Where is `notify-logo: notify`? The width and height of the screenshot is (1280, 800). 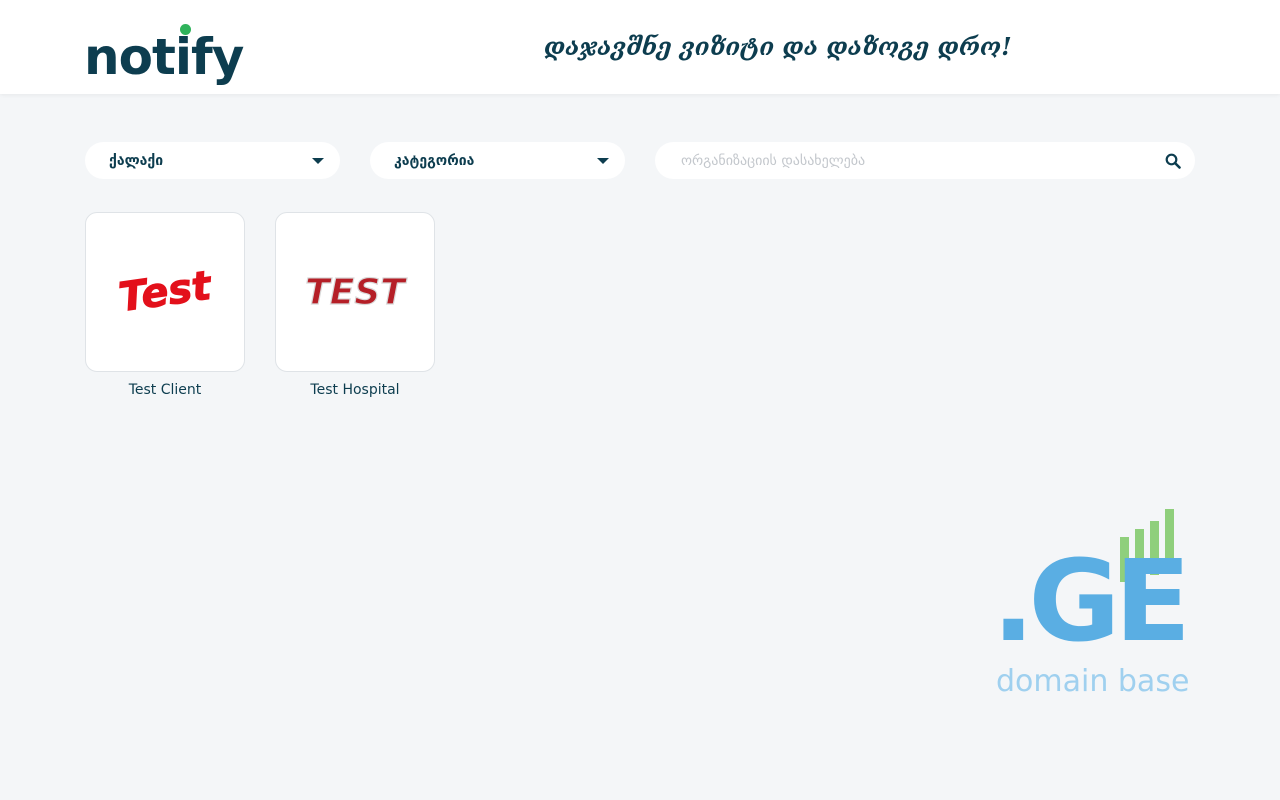 notify-logo: notify is located at coordinates (164, 52).